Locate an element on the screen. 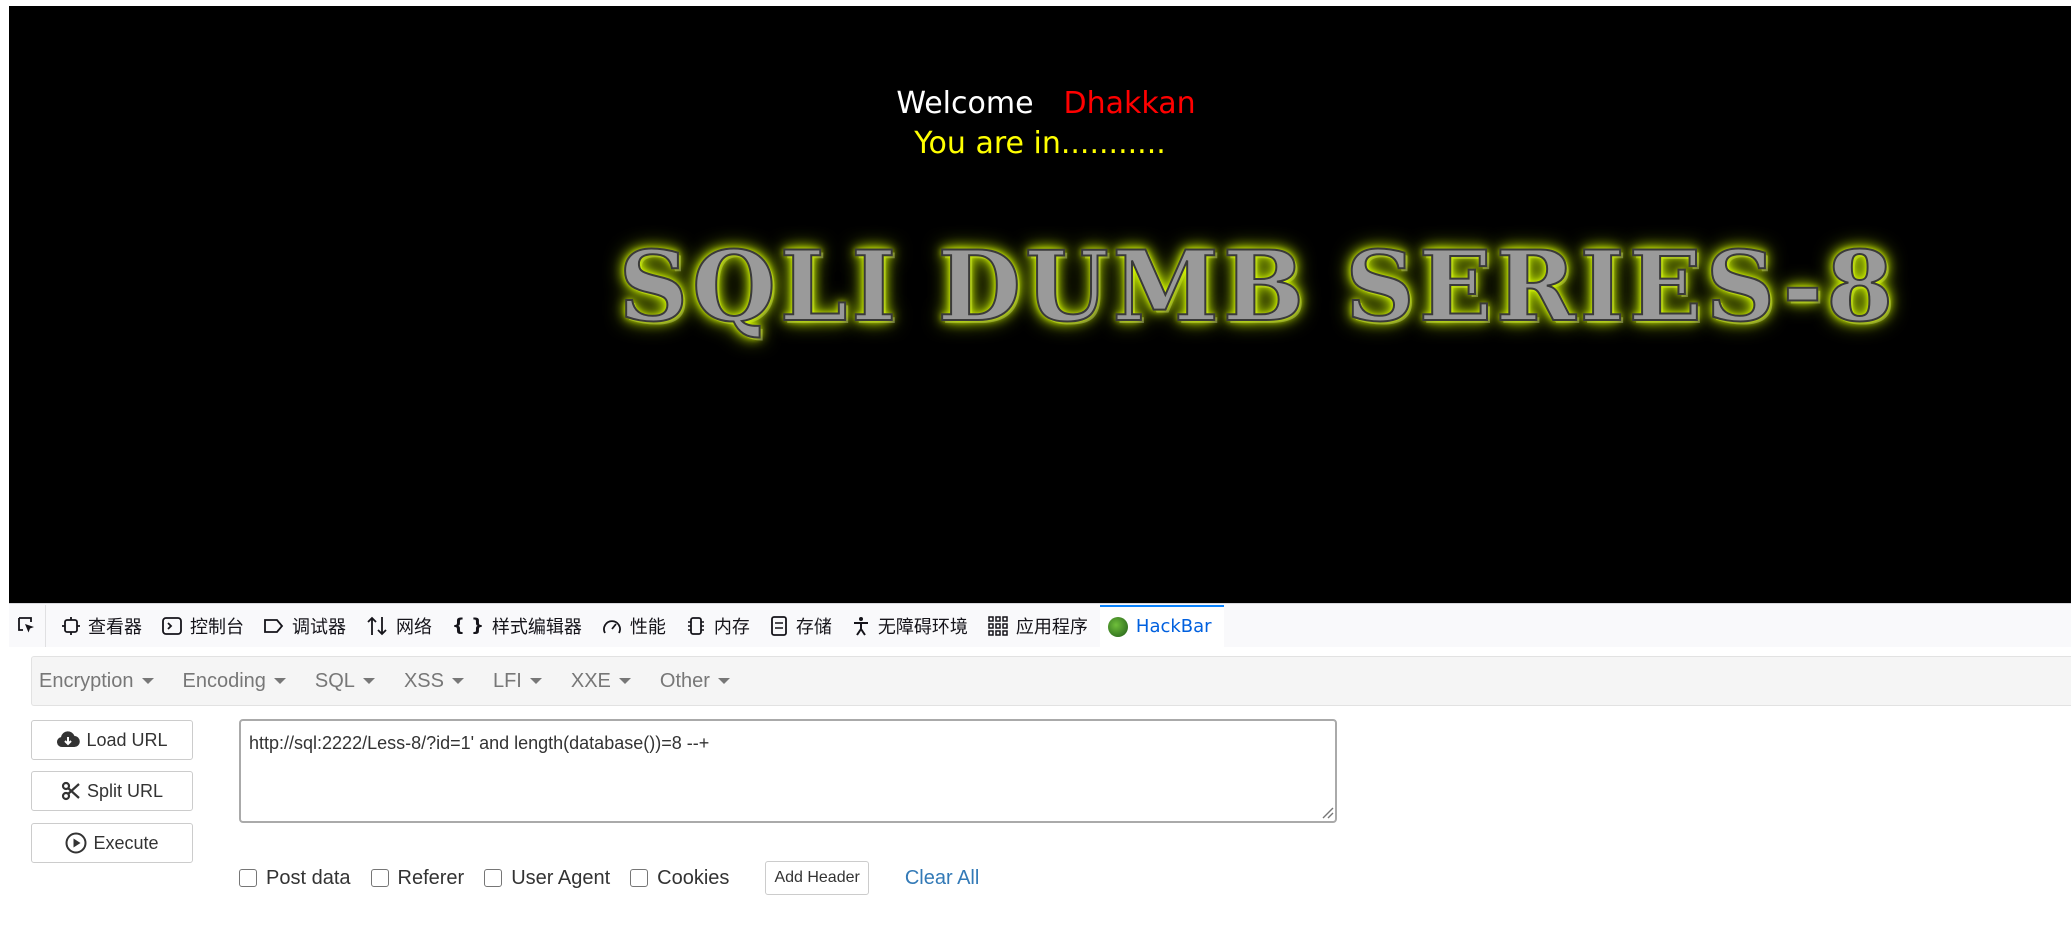 This screenshot has height=936, width=2071. menu-label: LFI is located at coordinates (507, 680).